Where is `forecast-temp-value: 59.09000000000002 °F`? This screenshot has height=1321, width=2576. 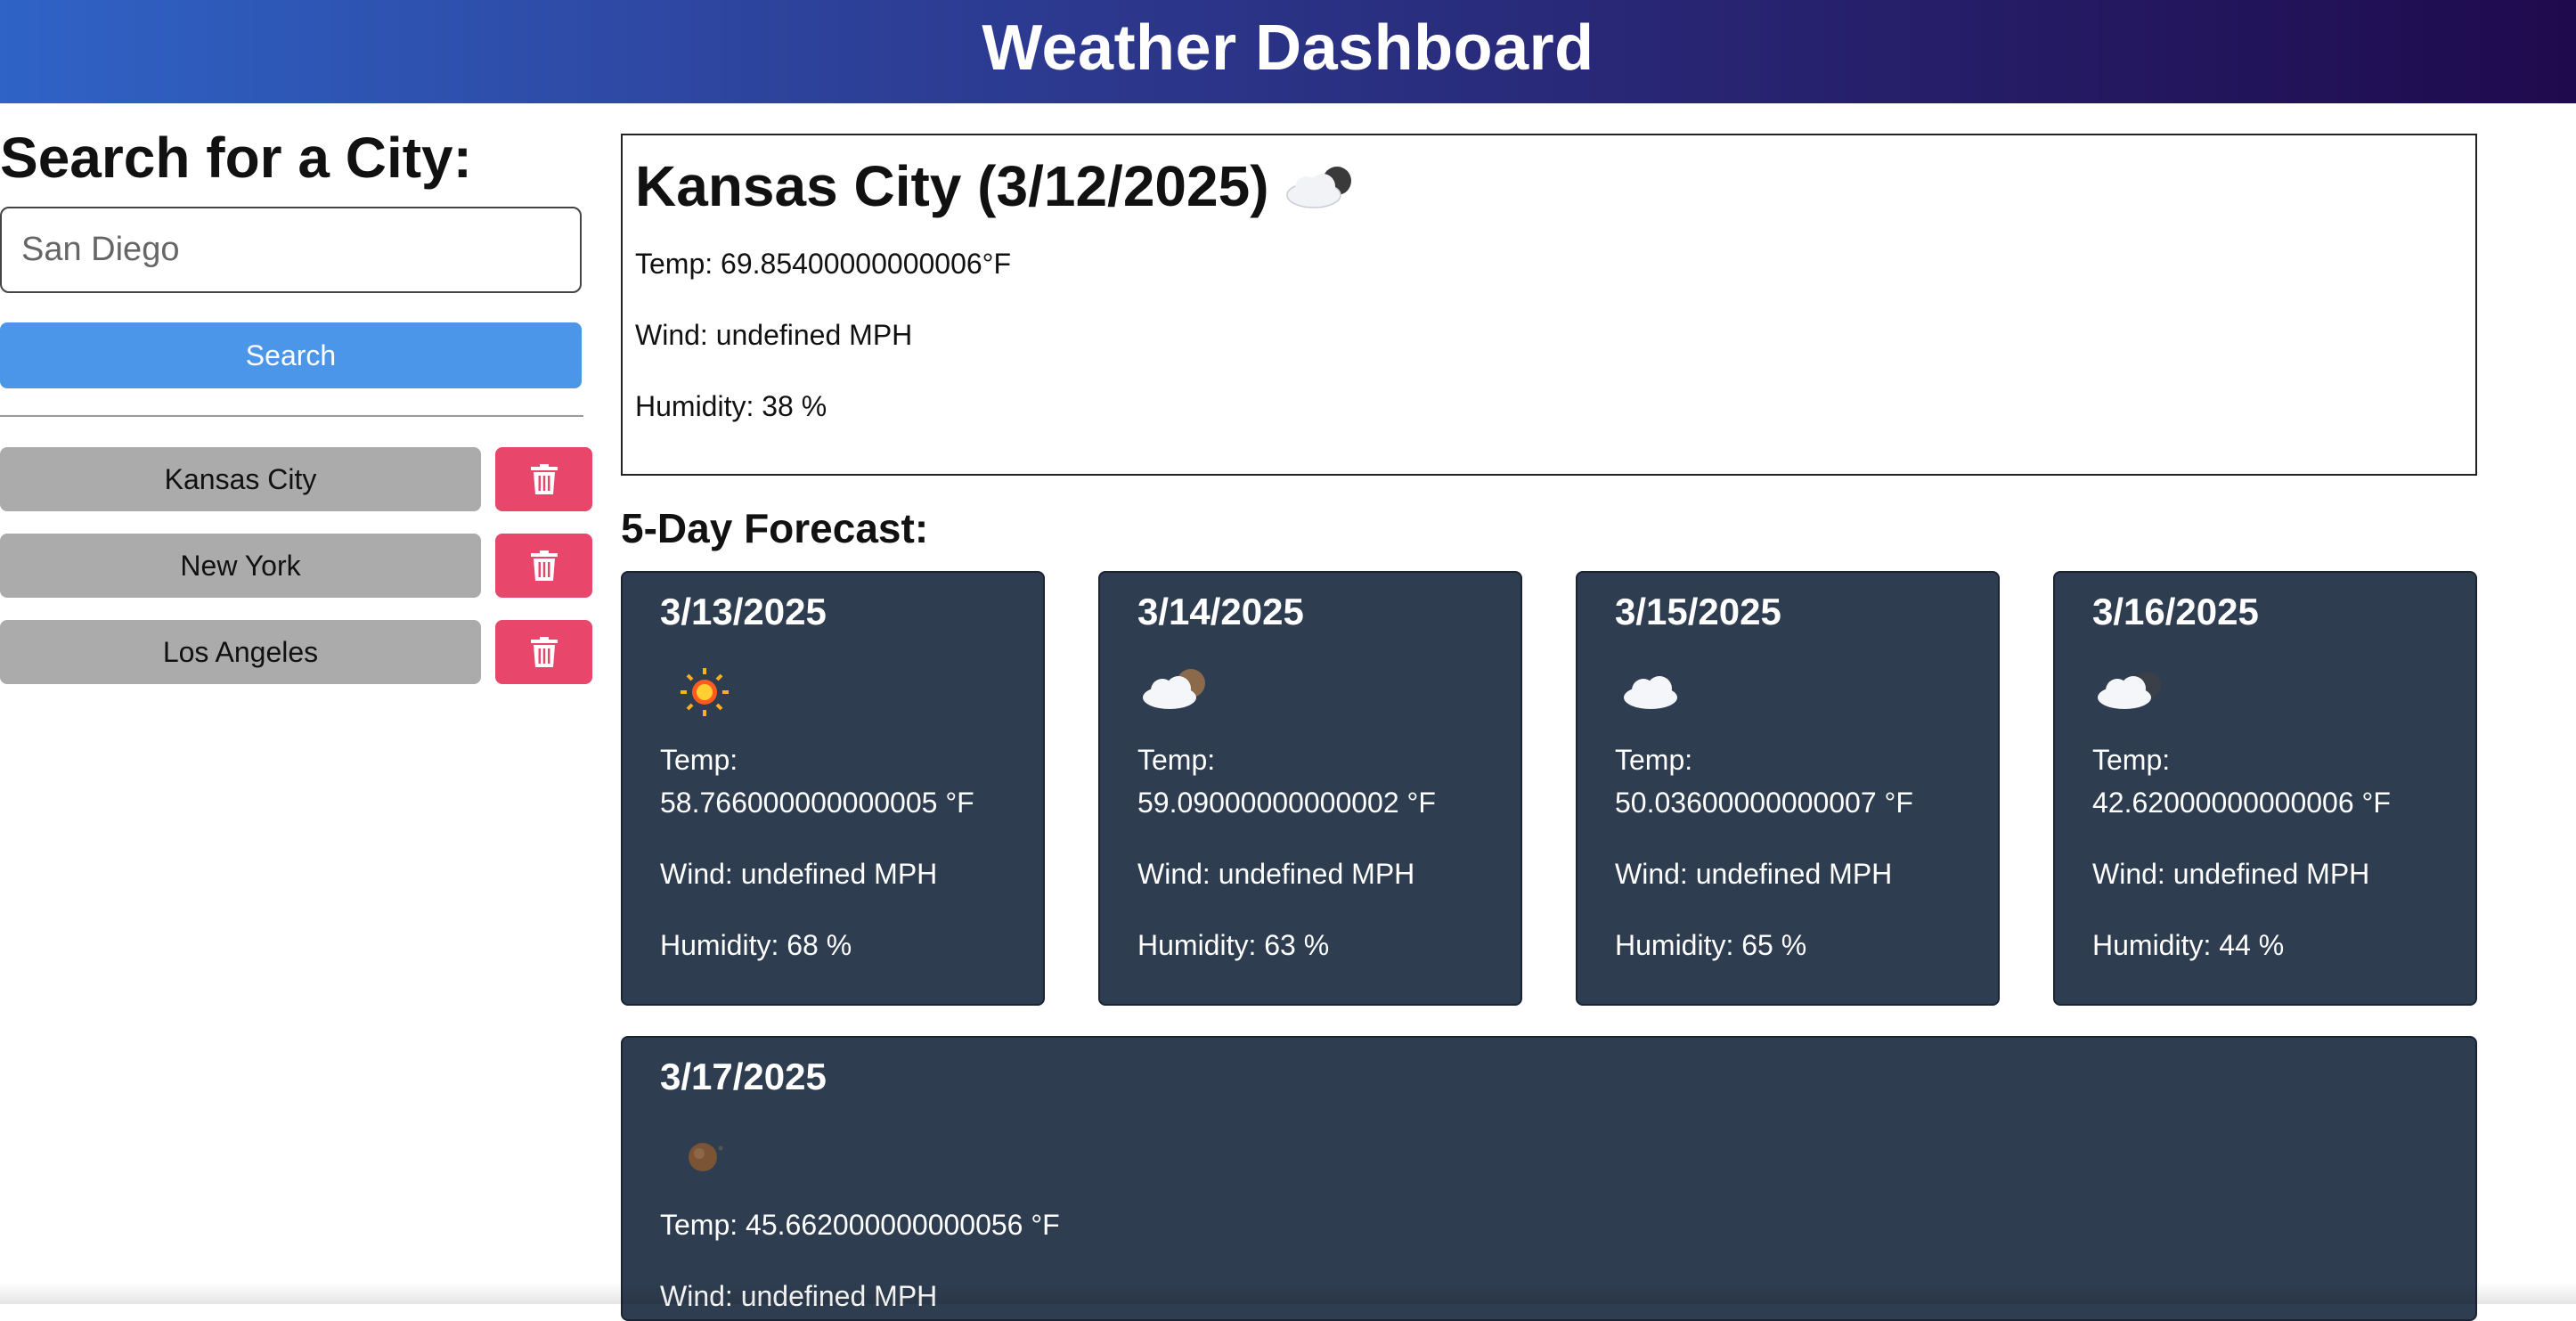
forecast-temp-value: 59.09000000000002 °F is located at coordinates (1287, 803).